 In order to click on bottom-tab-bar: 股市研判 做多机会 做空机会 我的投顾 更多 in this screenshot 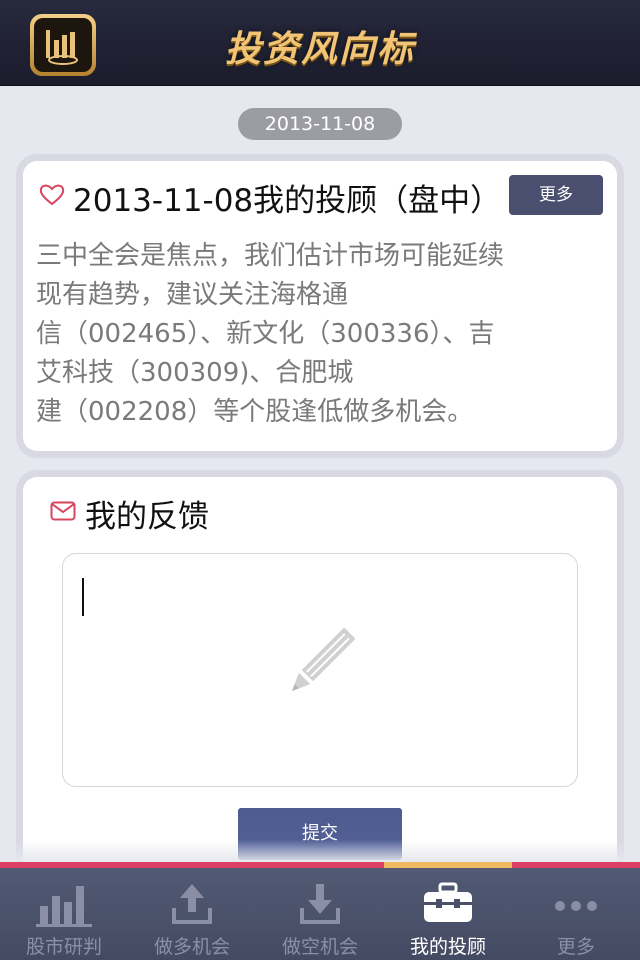, I will do `click(320, 911)`.